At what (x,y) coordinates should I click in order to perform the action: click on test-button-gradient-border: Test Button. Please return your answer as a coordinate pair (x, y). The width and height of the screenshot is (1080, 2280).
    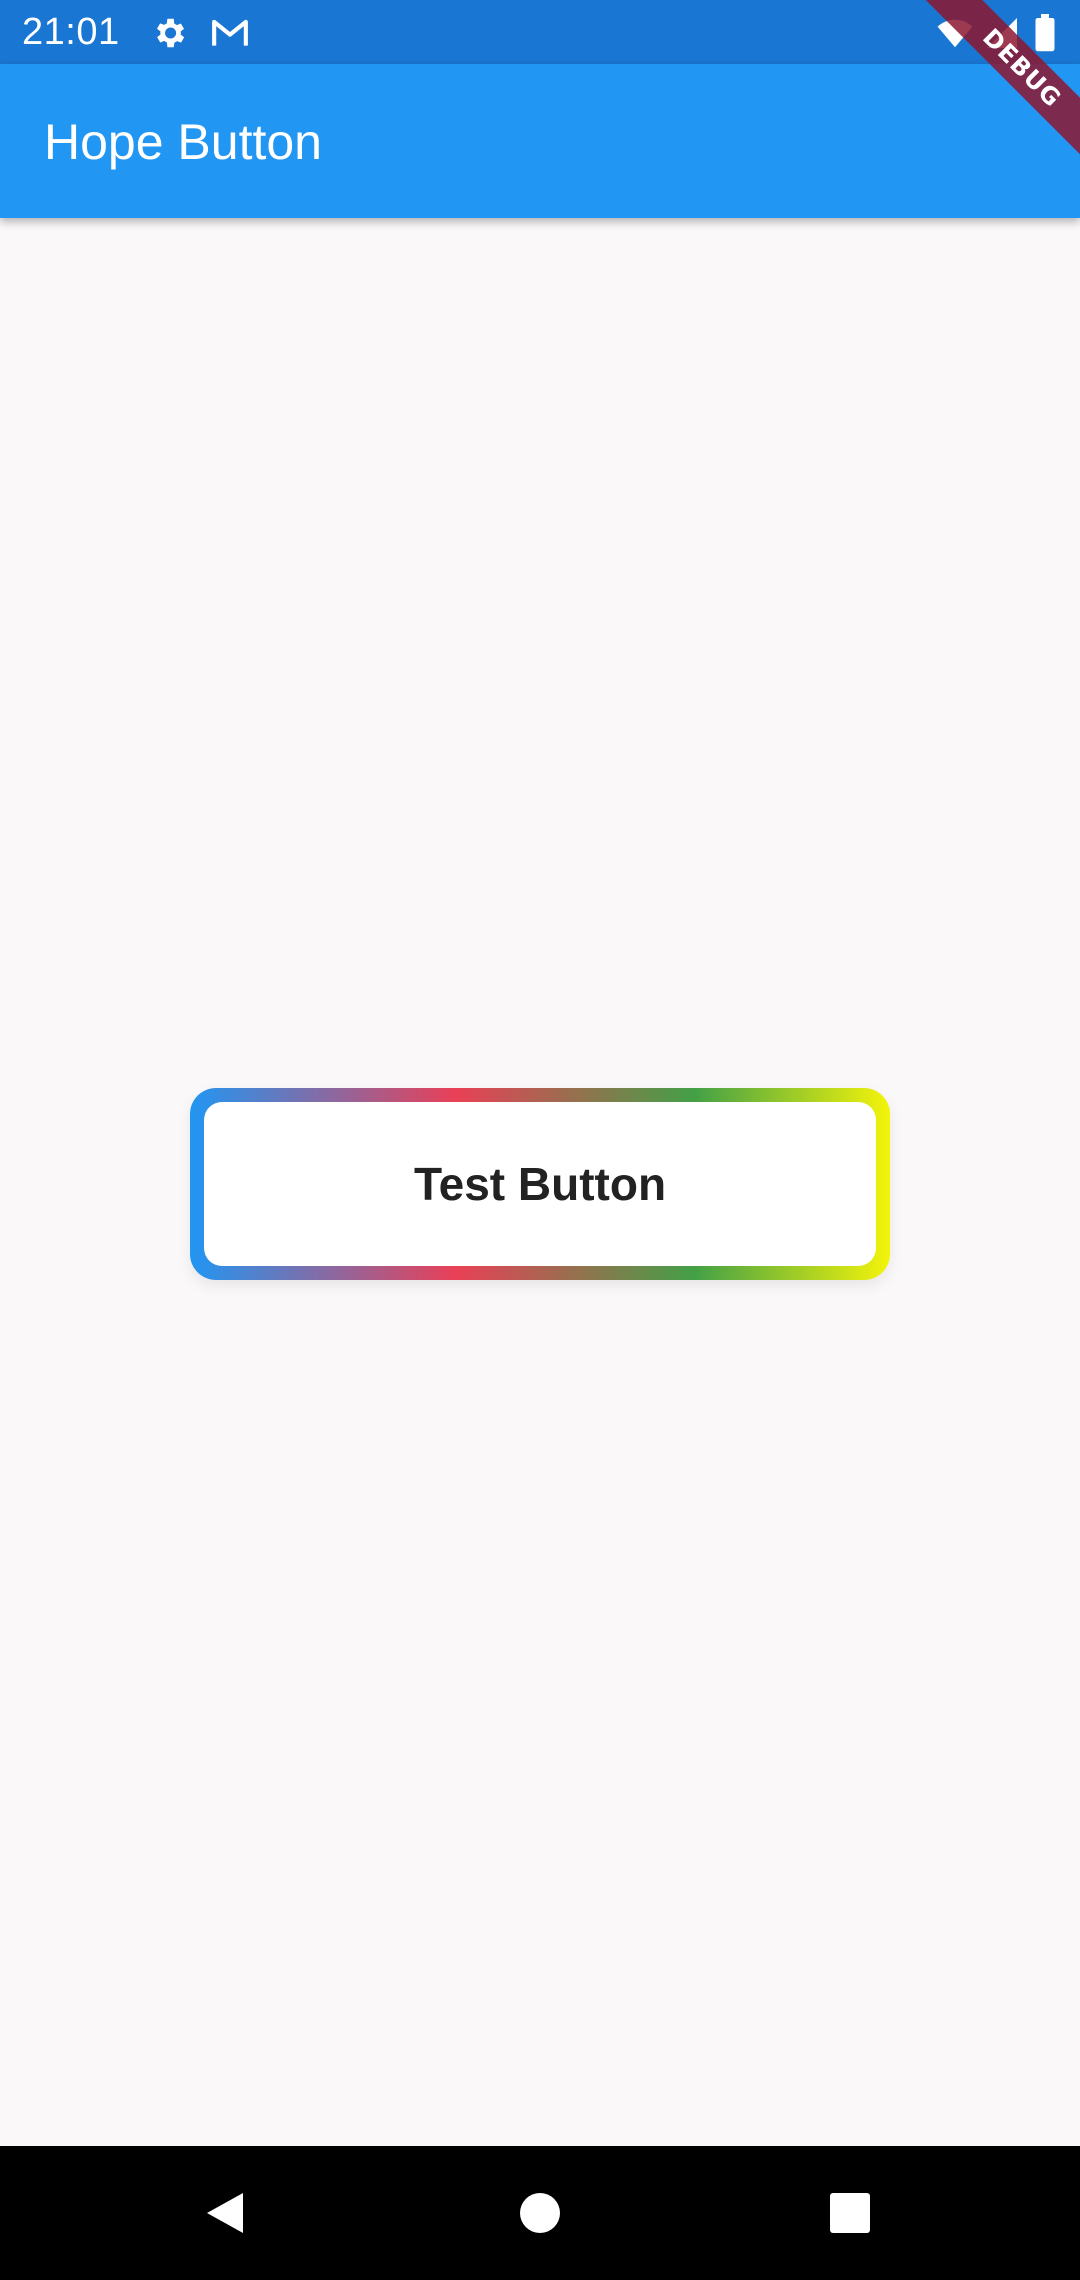
    Looking at the image, I should click on (540, 1184).